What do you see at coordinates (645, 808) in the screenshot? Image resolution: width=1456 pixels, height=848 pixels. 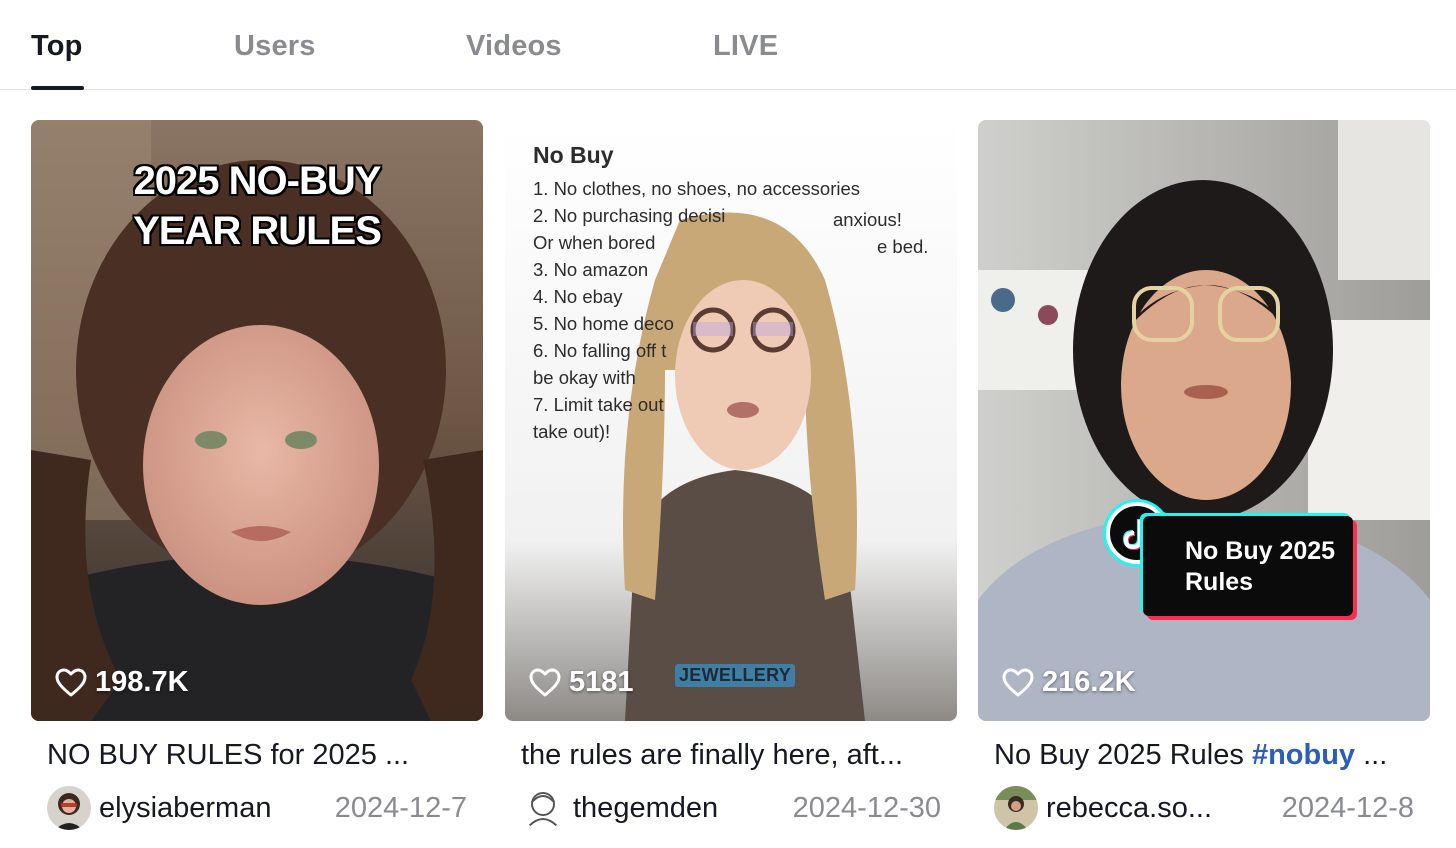 I see `username: thegemden` at bounding box center [645, 808].